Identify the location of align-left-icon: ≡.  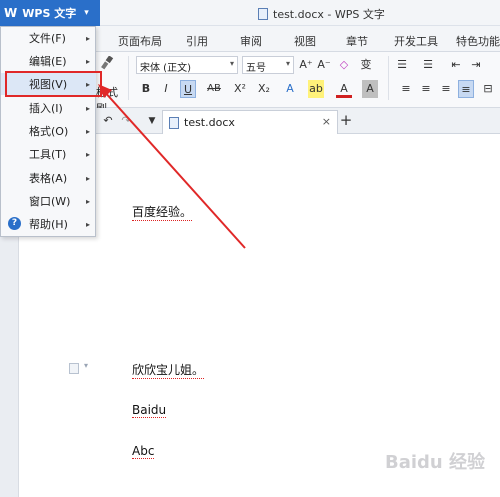
(406, 89).